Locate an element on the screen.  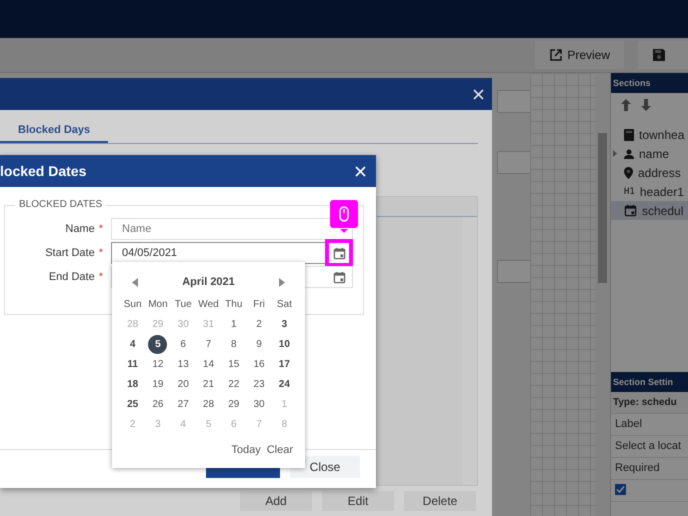
item-label: schedul is located at coordinates (663, 211).